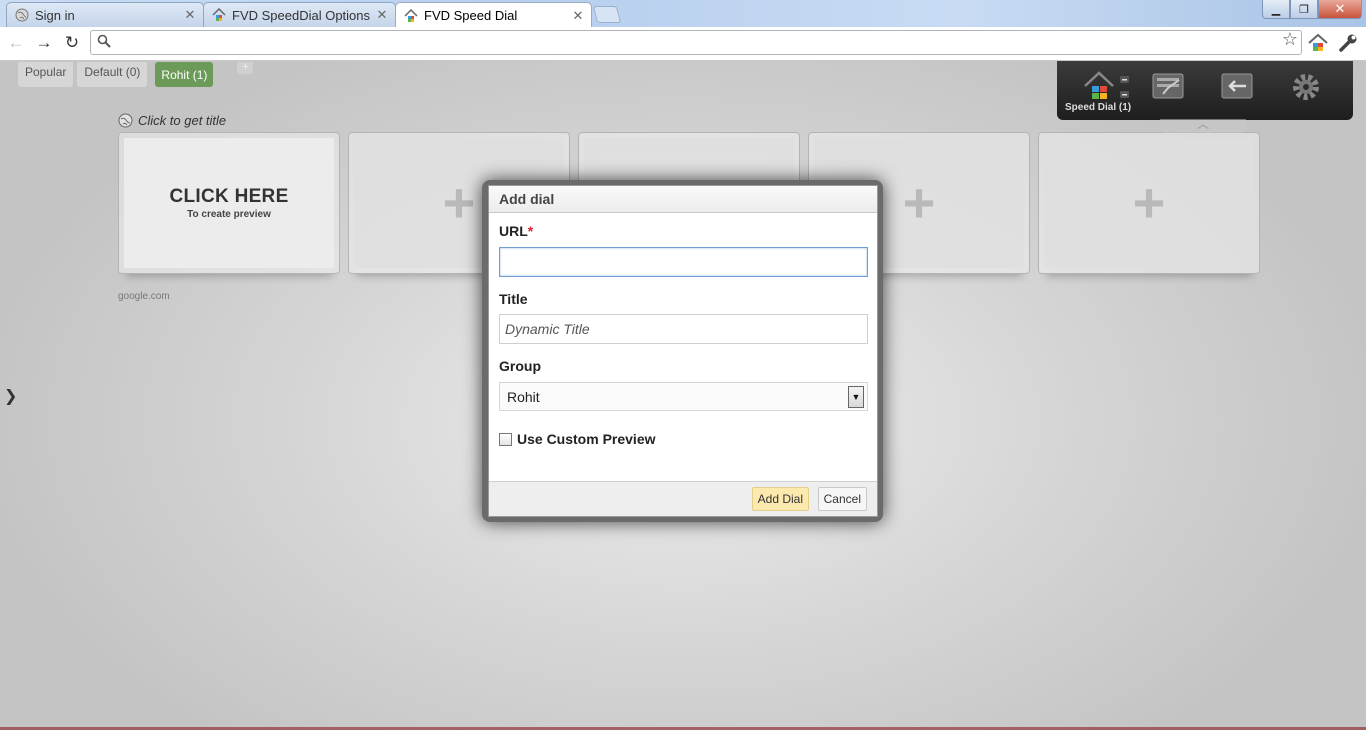  I want to click on minimize-button: ▁, so click(1276, 9).